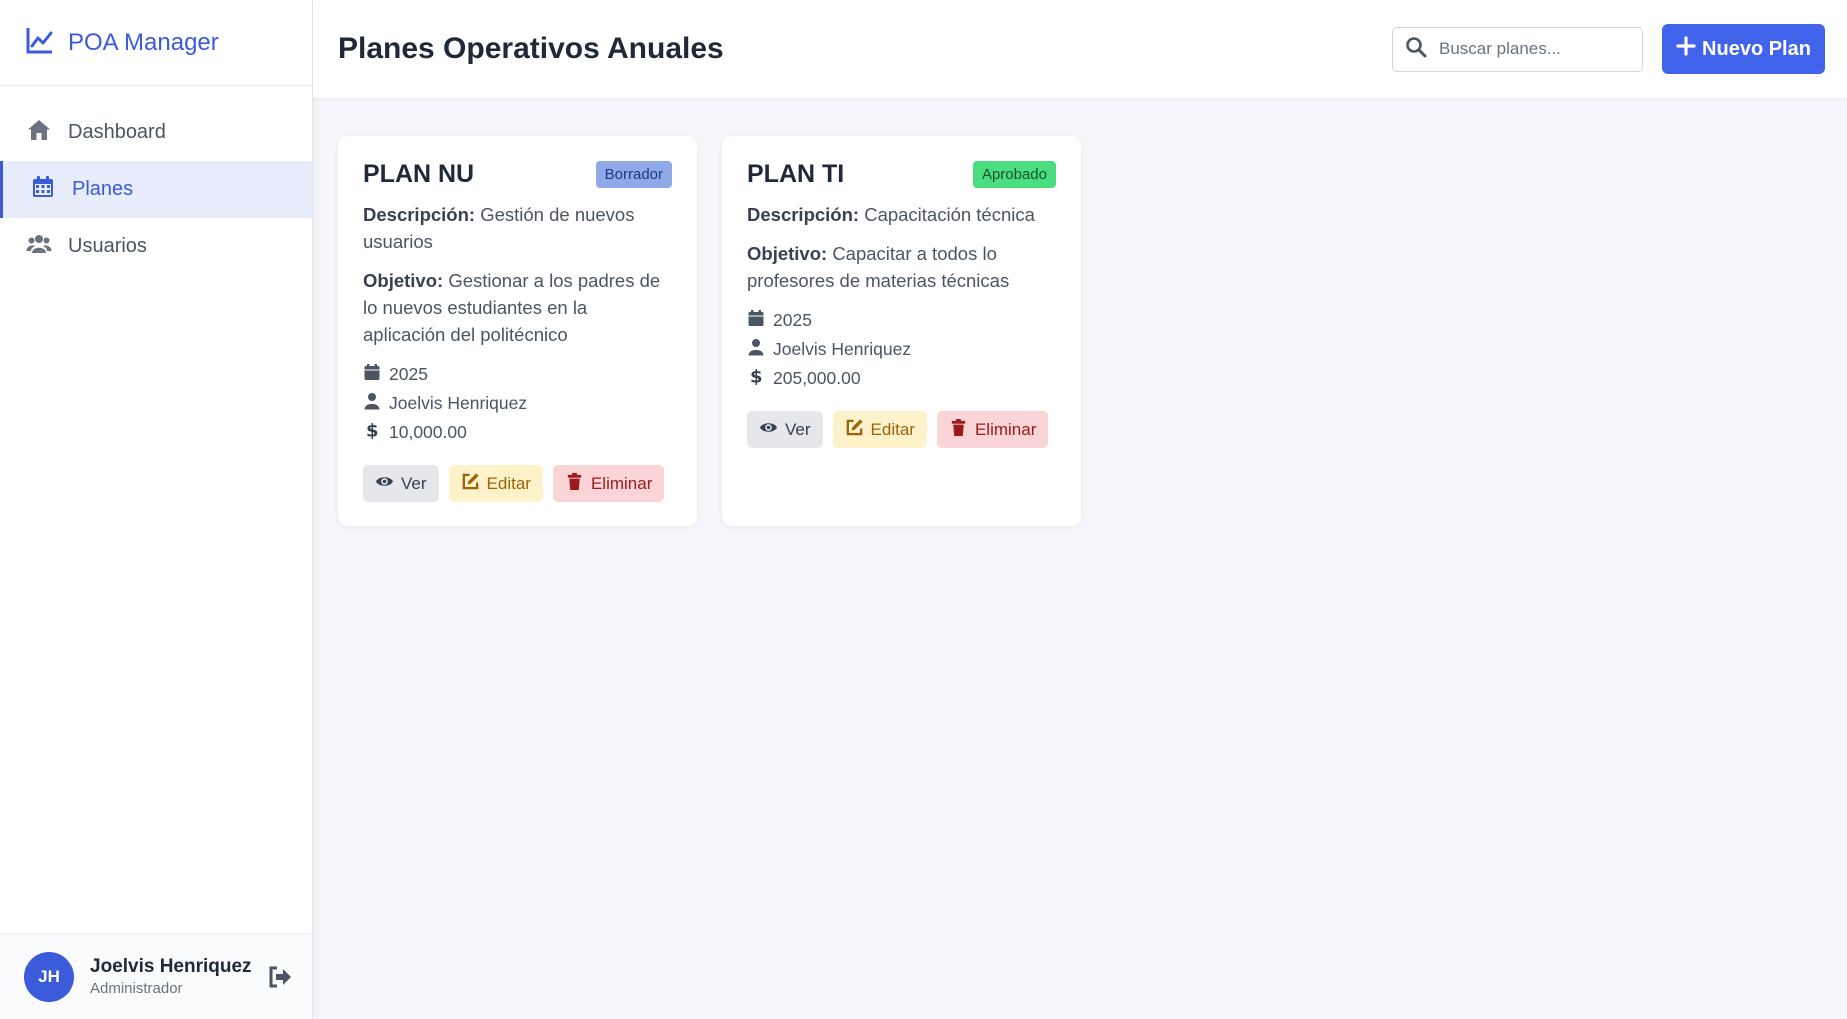 This screenshot has height=1019, width=1847. Describe the element at coordinates (39, 247) in the screenshot. I see `users-icon` at that location.